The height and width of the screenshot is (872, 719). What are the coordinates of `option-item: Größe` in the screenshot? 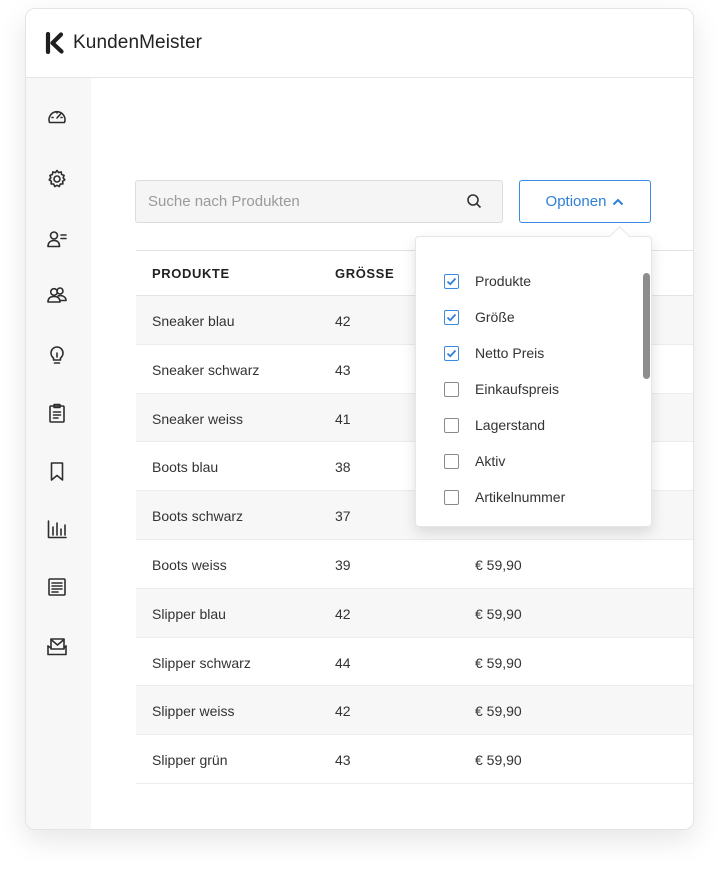 It's located at (479, 317).